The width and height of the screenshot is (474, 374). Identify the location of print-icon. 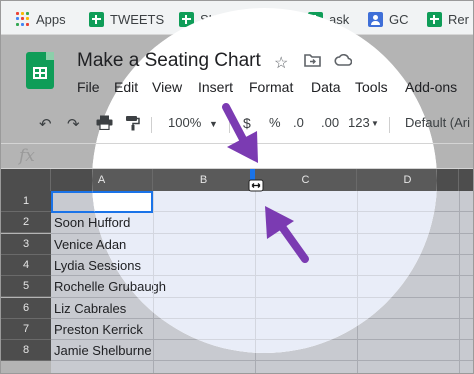
(104, 124).